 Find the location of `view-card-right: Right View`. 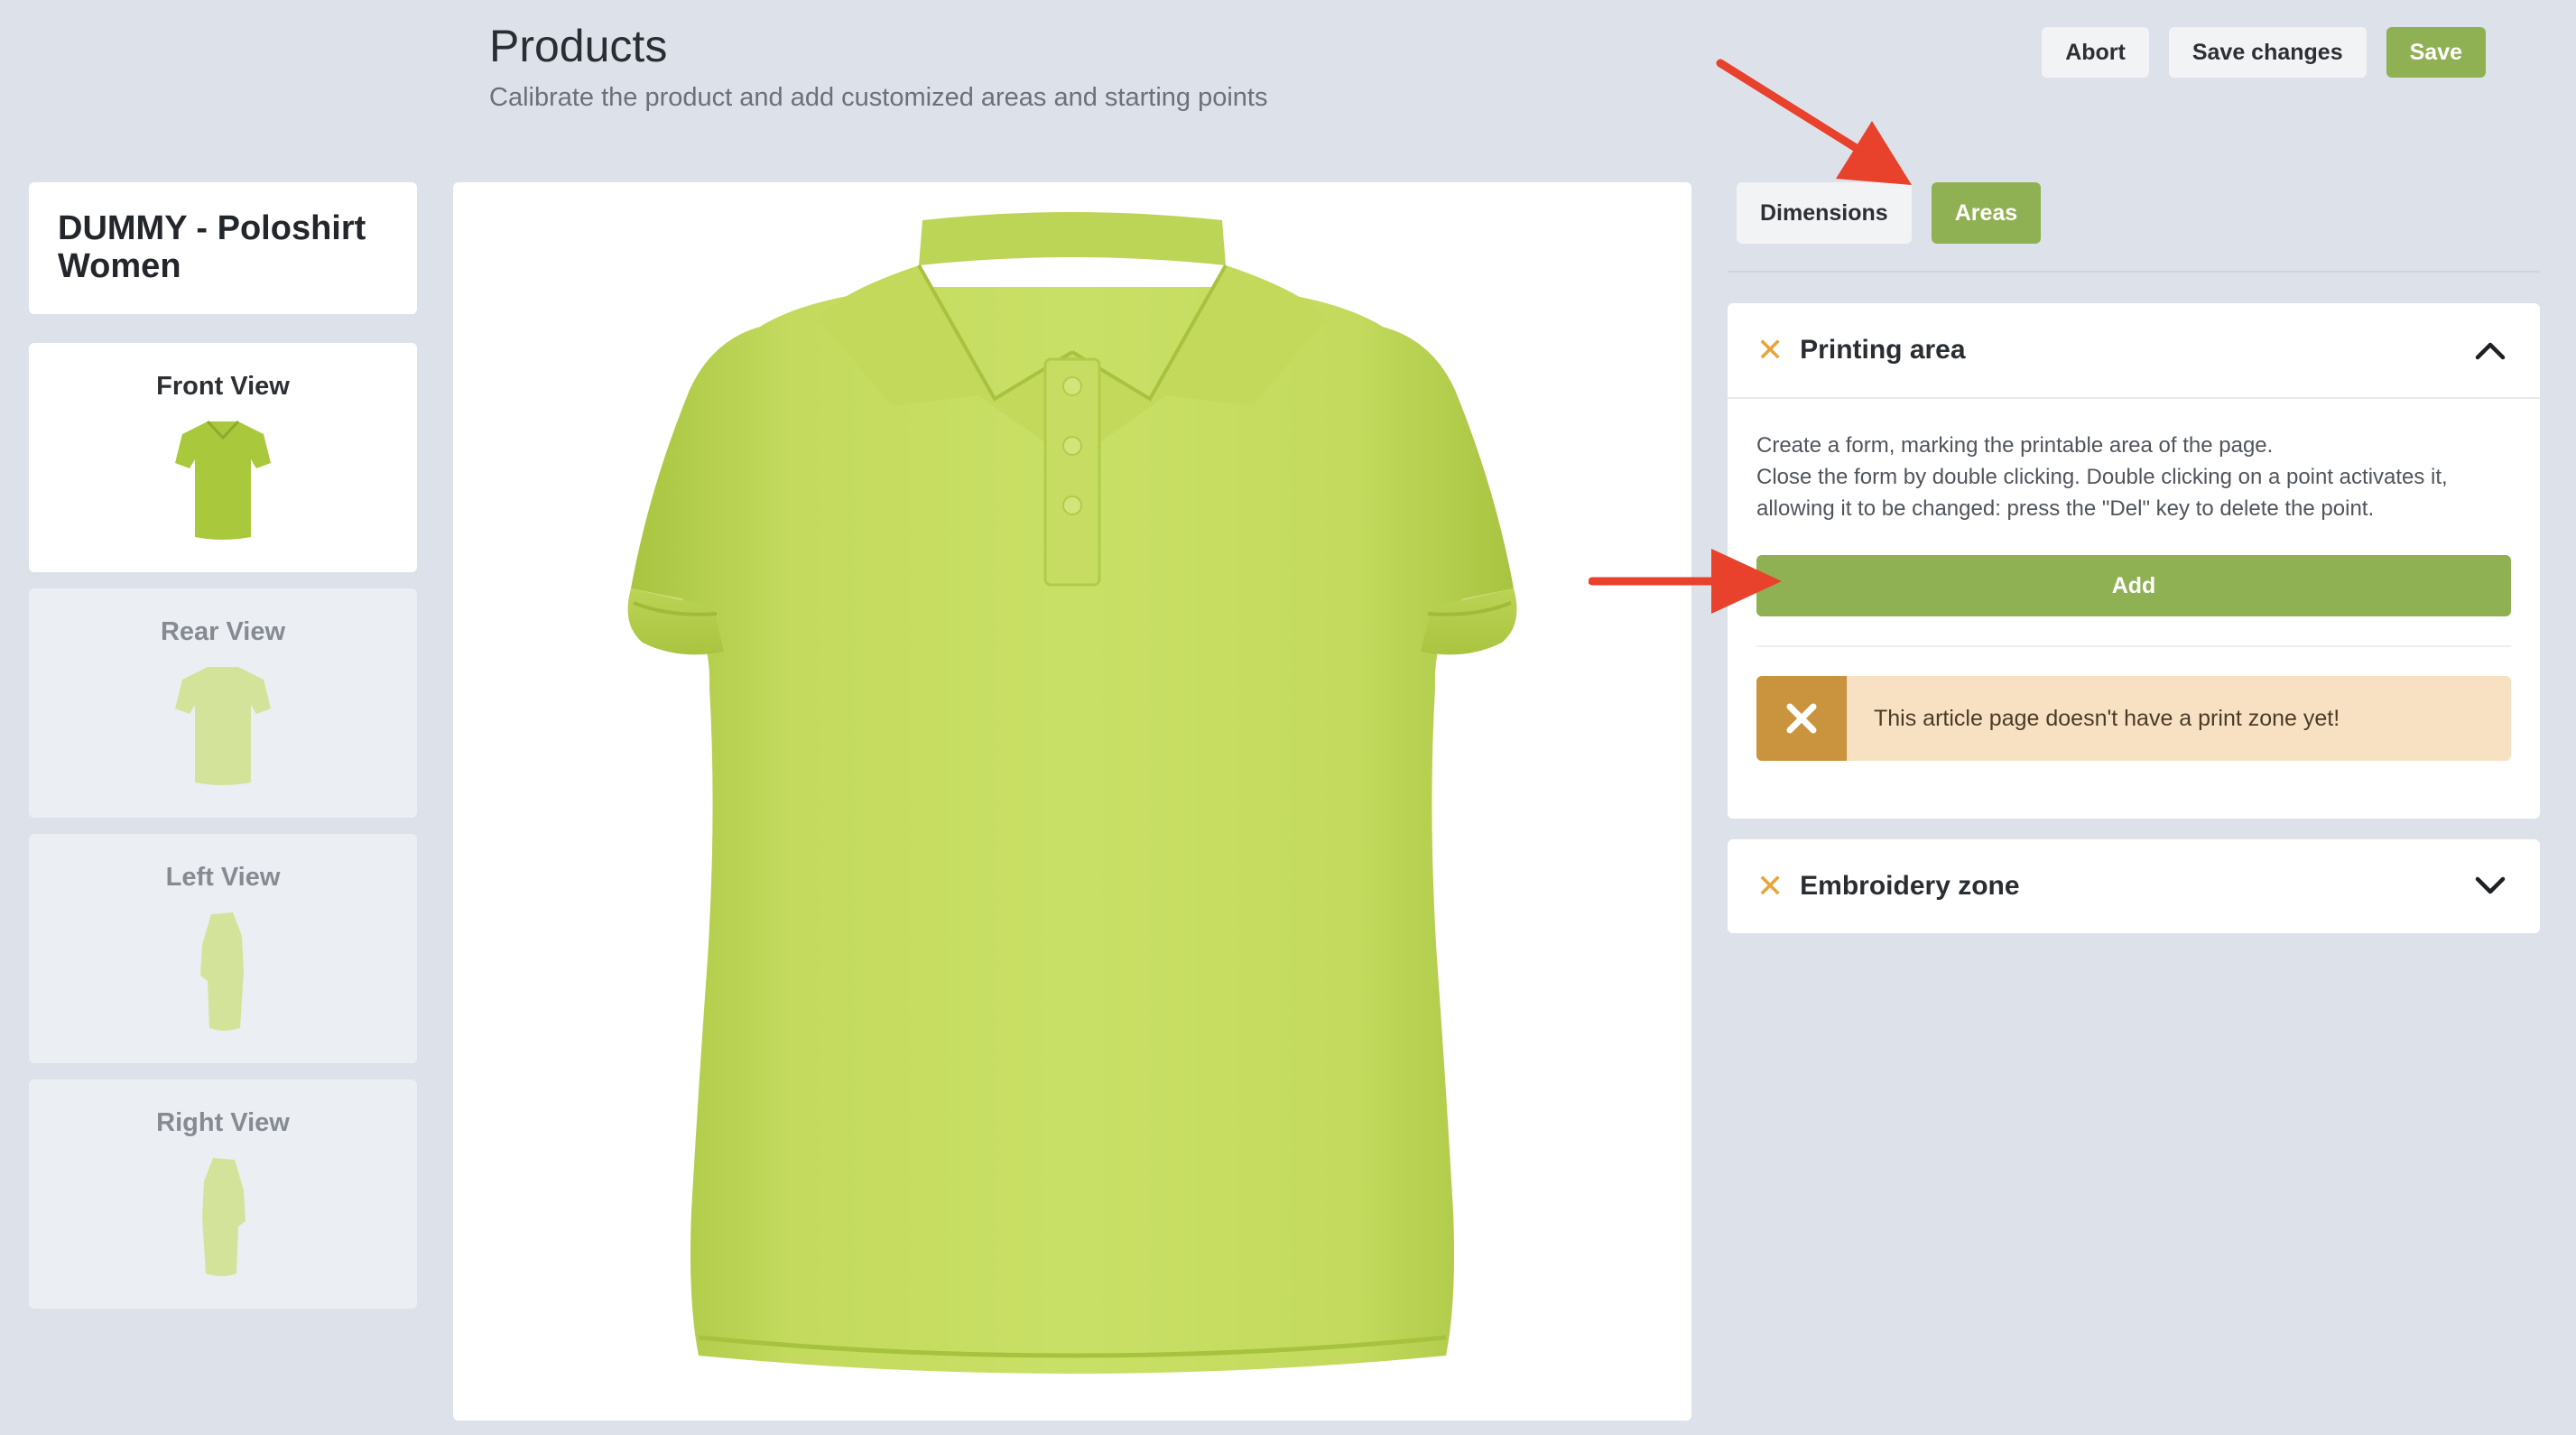

view-card-right: Right View is located at coordinates (223, 1194).